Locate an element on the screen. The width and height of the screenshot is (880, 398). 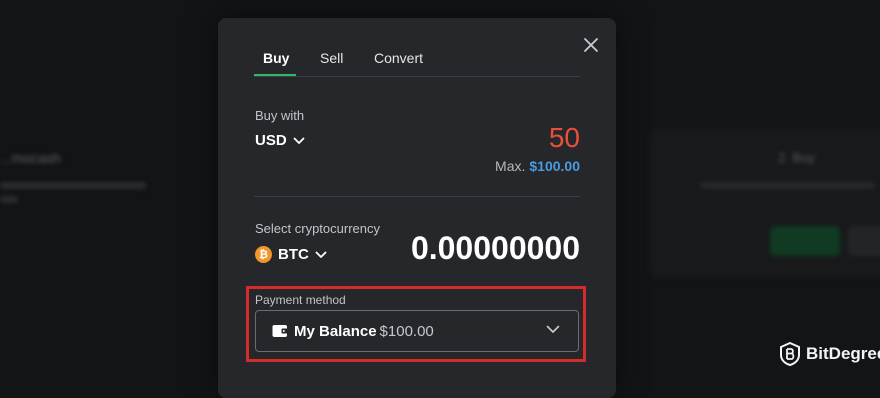
payment-method-value: My Balance $100.00 is located at coordinates (364, 331).